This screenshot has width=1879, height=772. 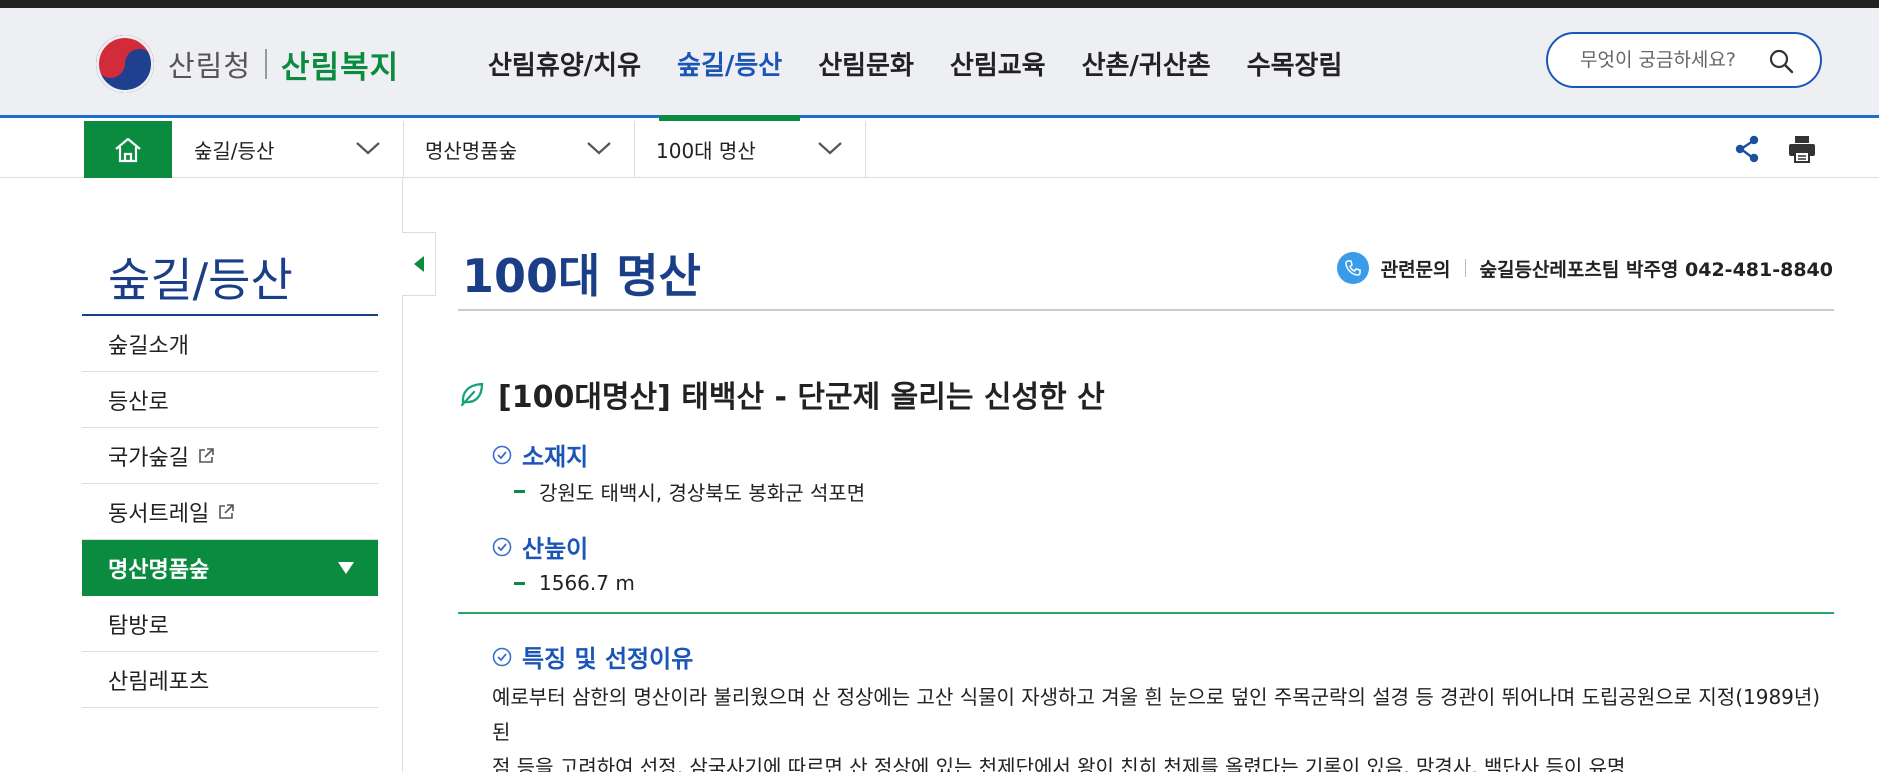 What do you see at coordinates (706, 151) in the screenshot?
I see `breadcrumb-depth3-label: 100대 명산` at bounding box center [706, 151].